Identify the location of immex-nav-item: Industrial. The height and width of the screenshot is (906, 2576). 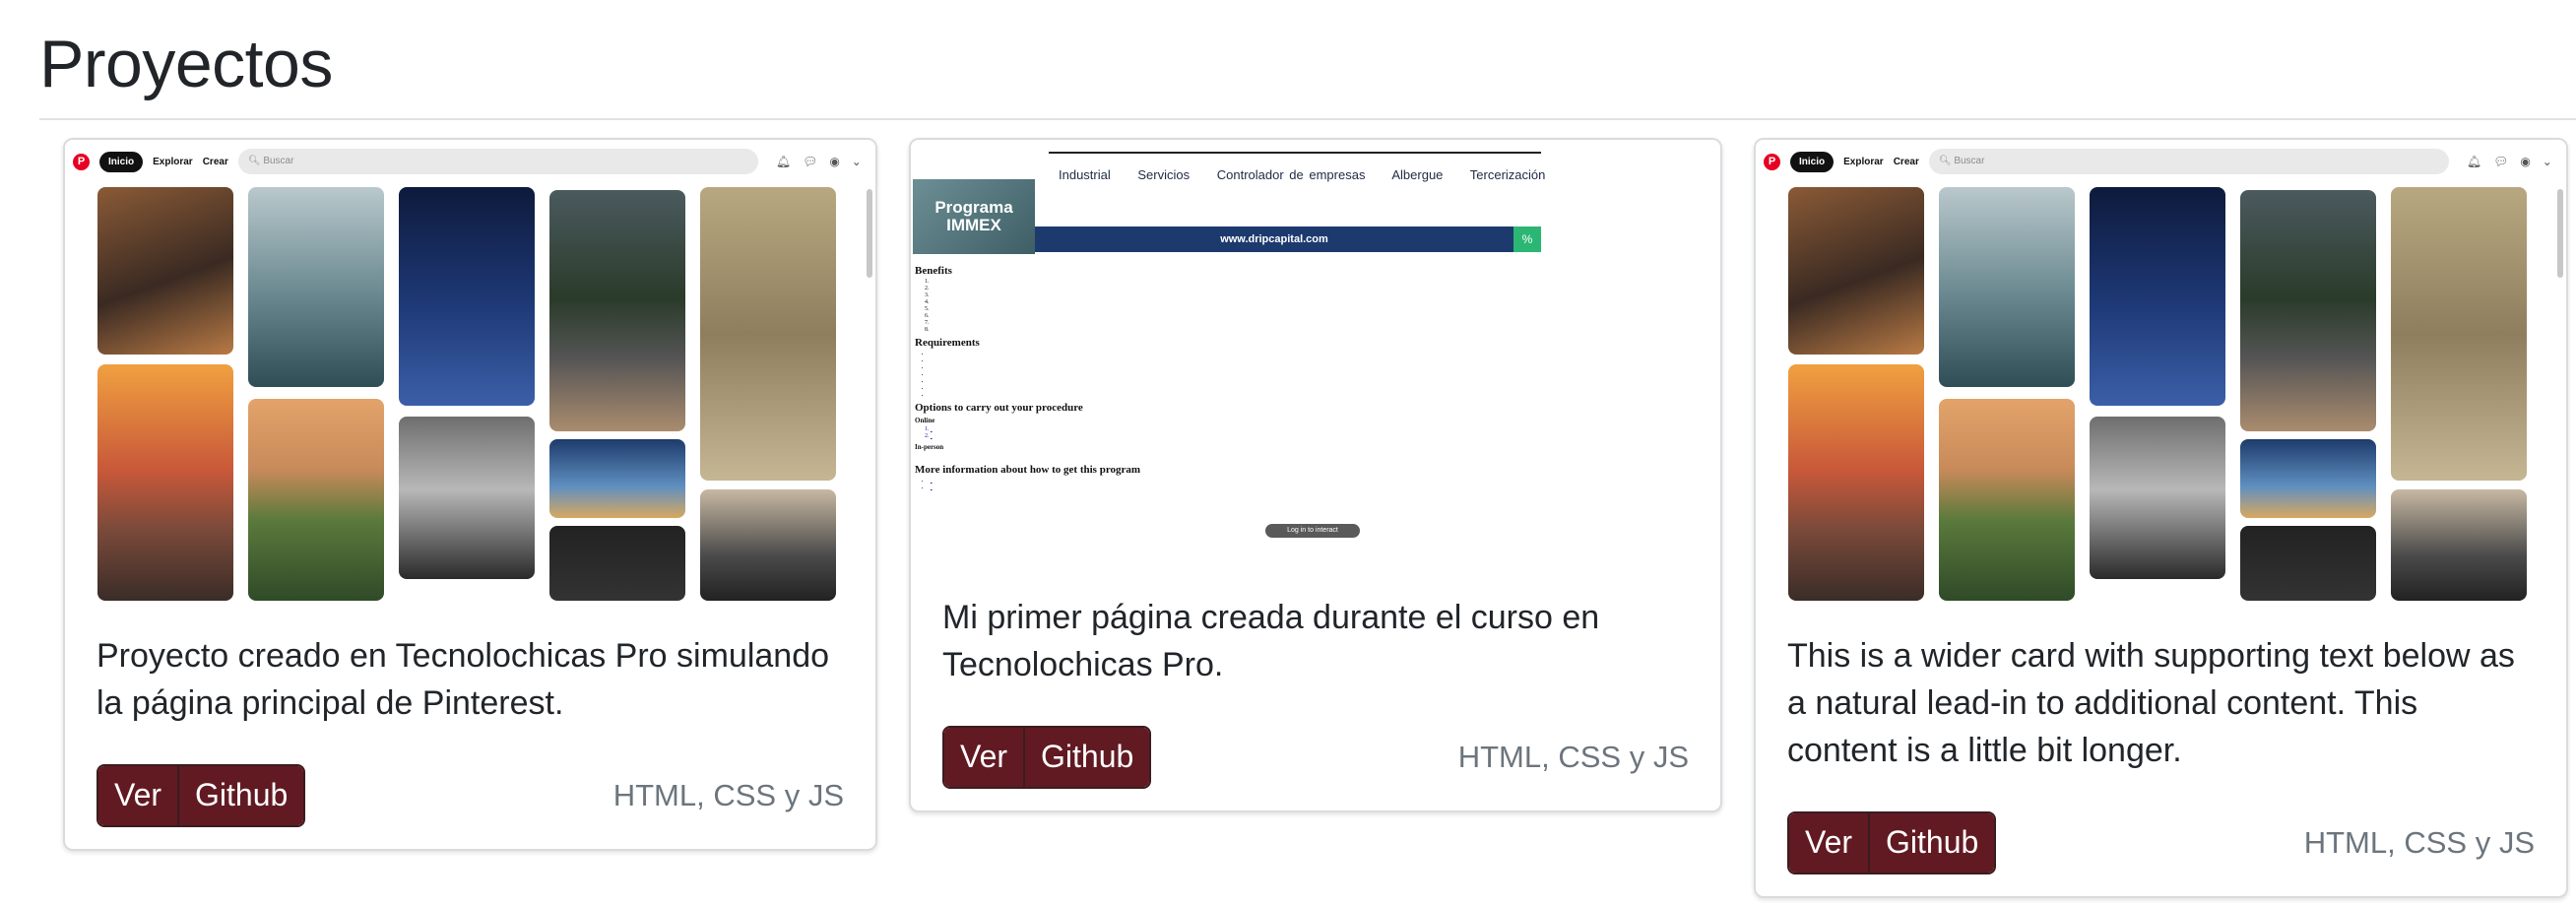
(1085, 174).